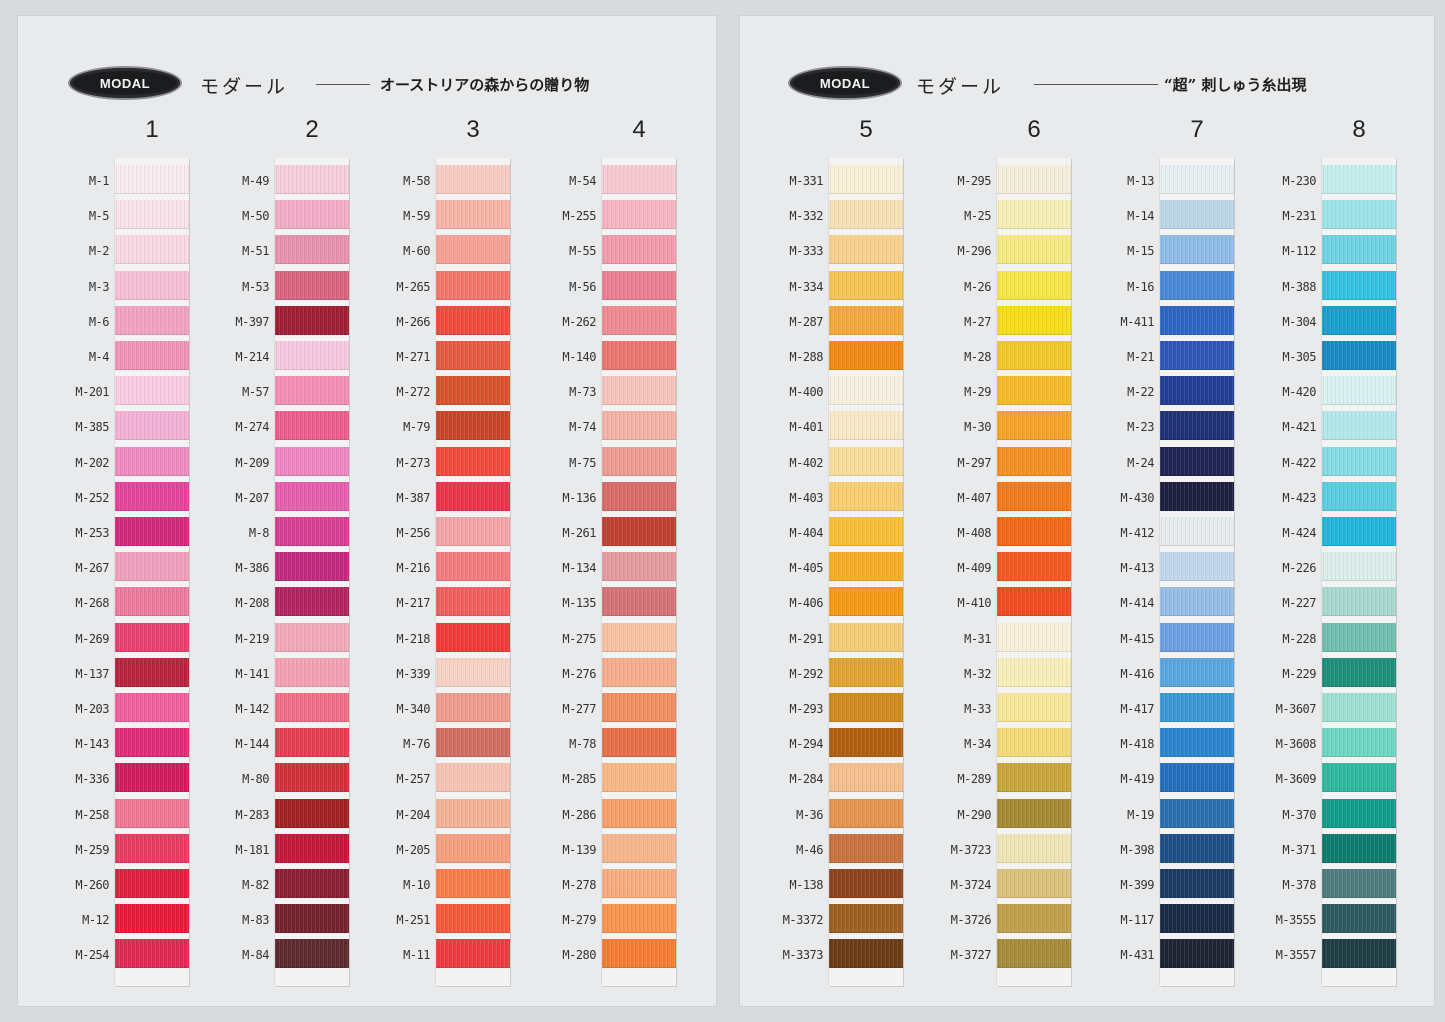 The width and height of the screenshot is (1445, 1022). What do you see at coordinates (1197, 129) in the screenshot?
I see `column-number: 7` at bounding box center [1197, 129].